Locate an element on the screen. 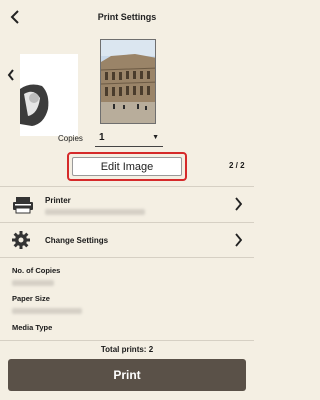  edit-image-button: Edit Image is located at coordinates (127, 166).